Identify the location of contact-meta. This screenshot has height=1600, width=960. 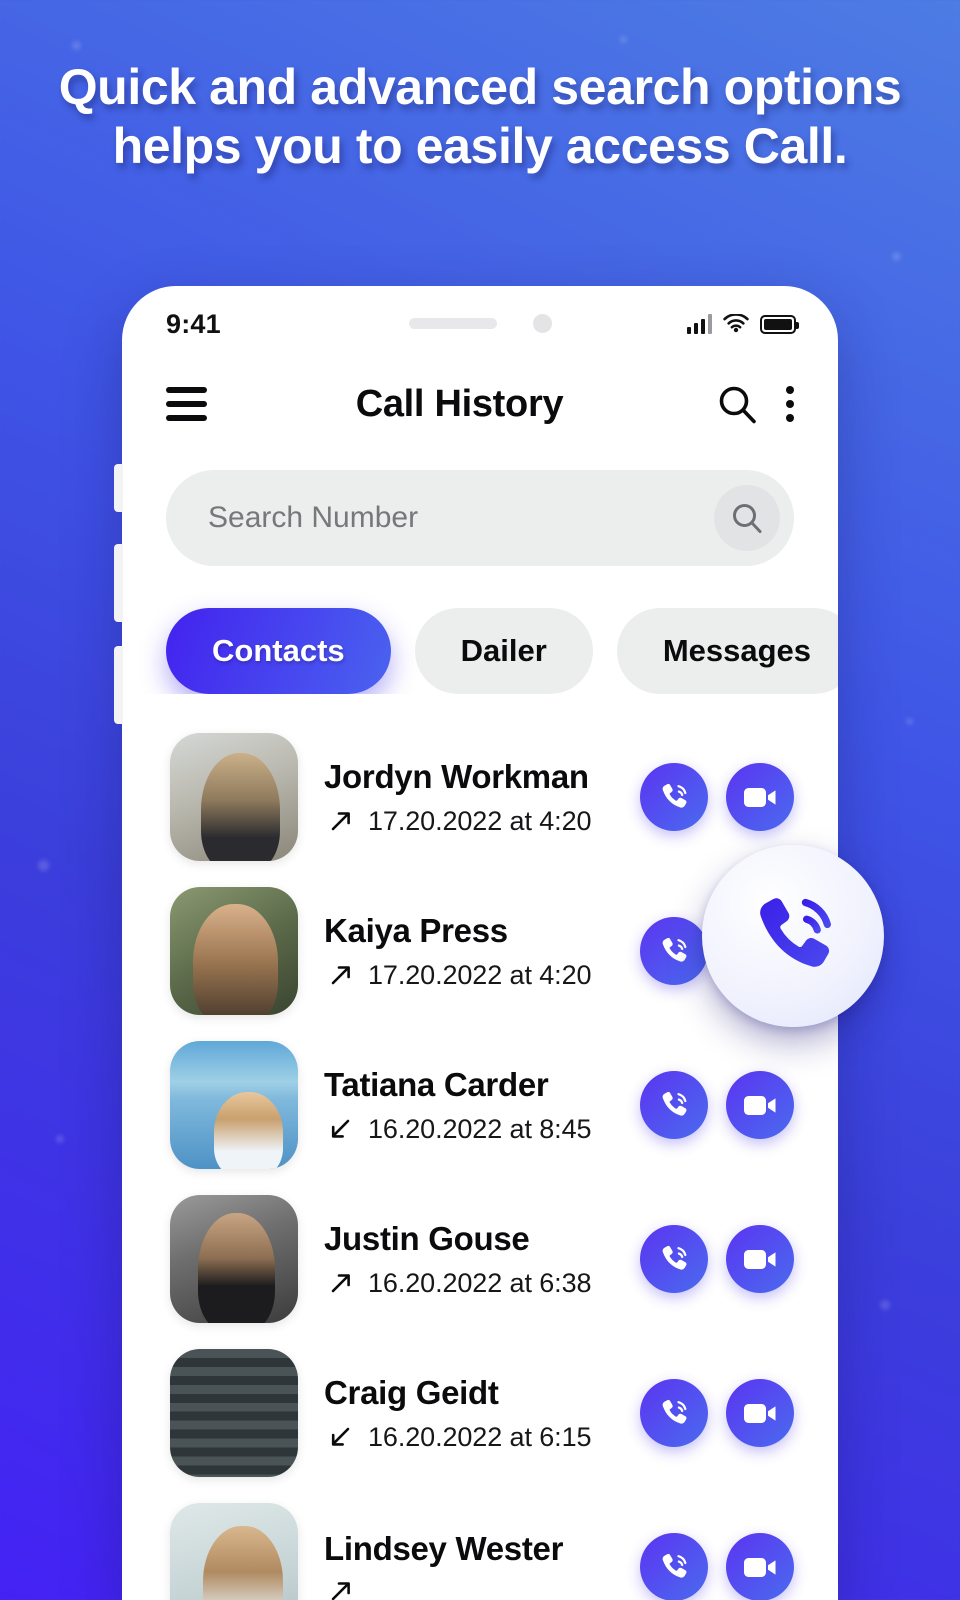
(482, 1589).